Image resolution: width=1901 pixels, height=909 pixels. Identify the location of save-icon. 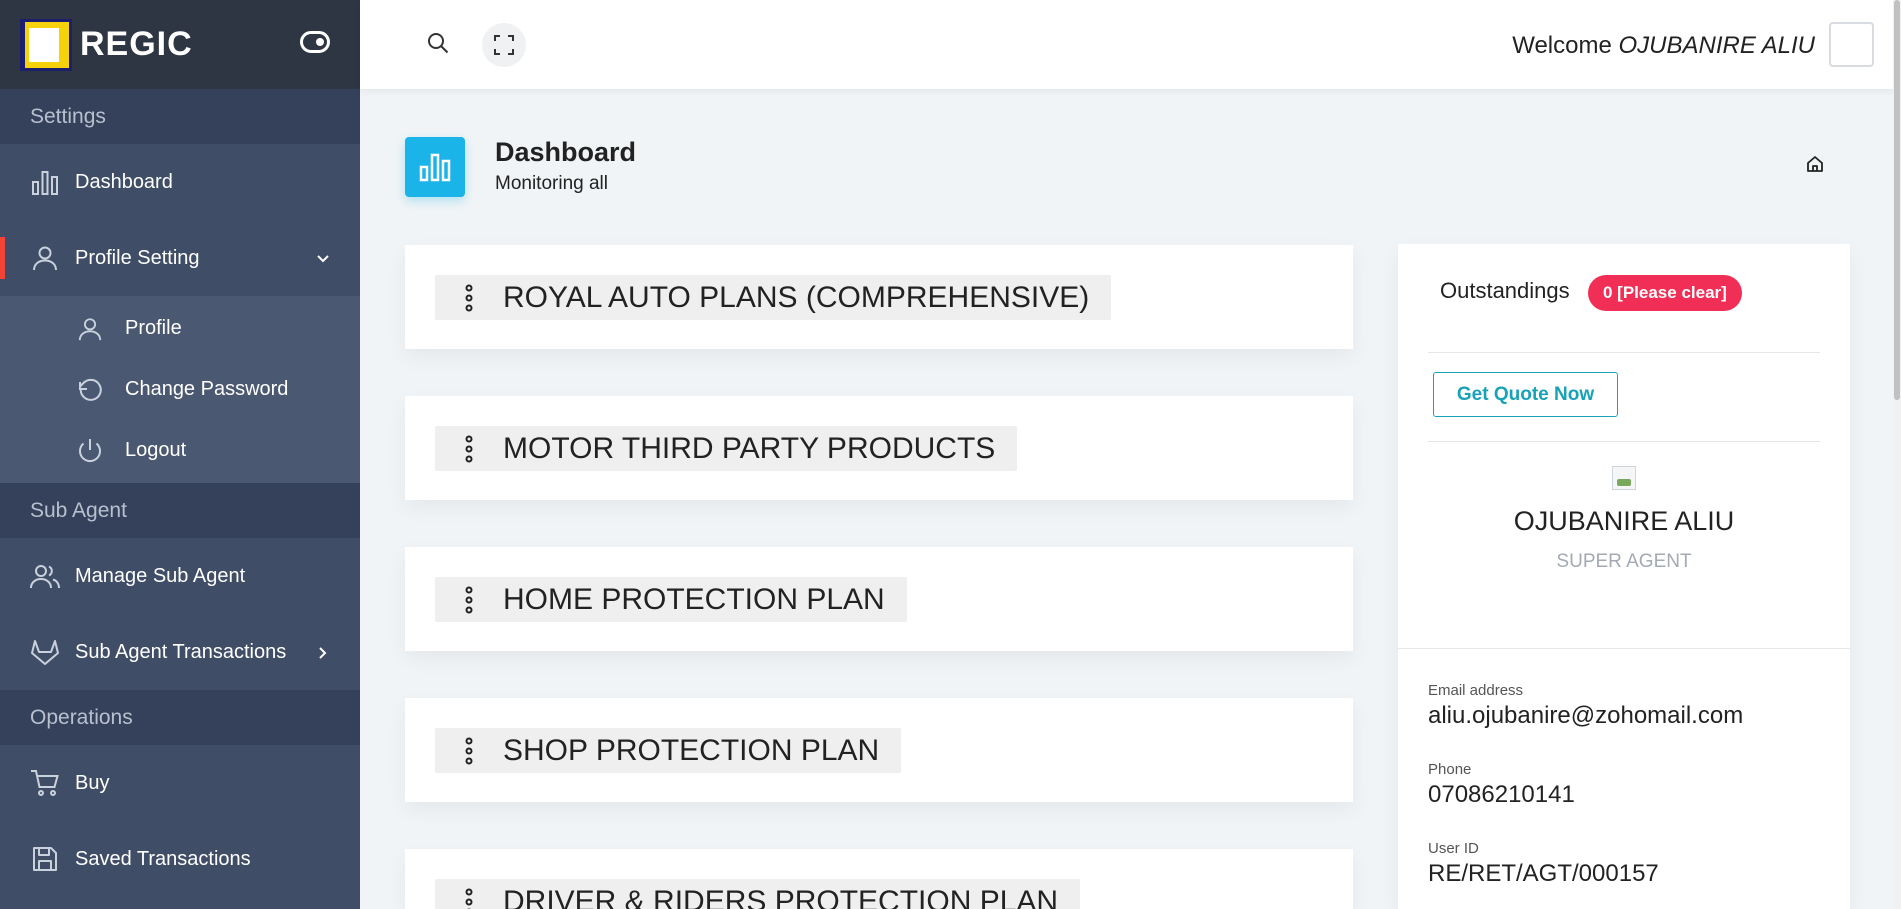
(45, 859).